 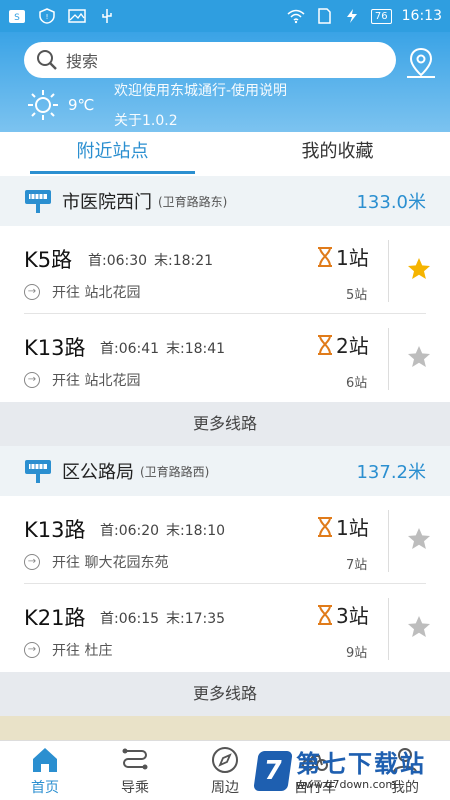 What do you see at coordinates (273, 771) in the screenshot?
I see `watermark-logo-icon: 7` at bounding box center [273, 771].